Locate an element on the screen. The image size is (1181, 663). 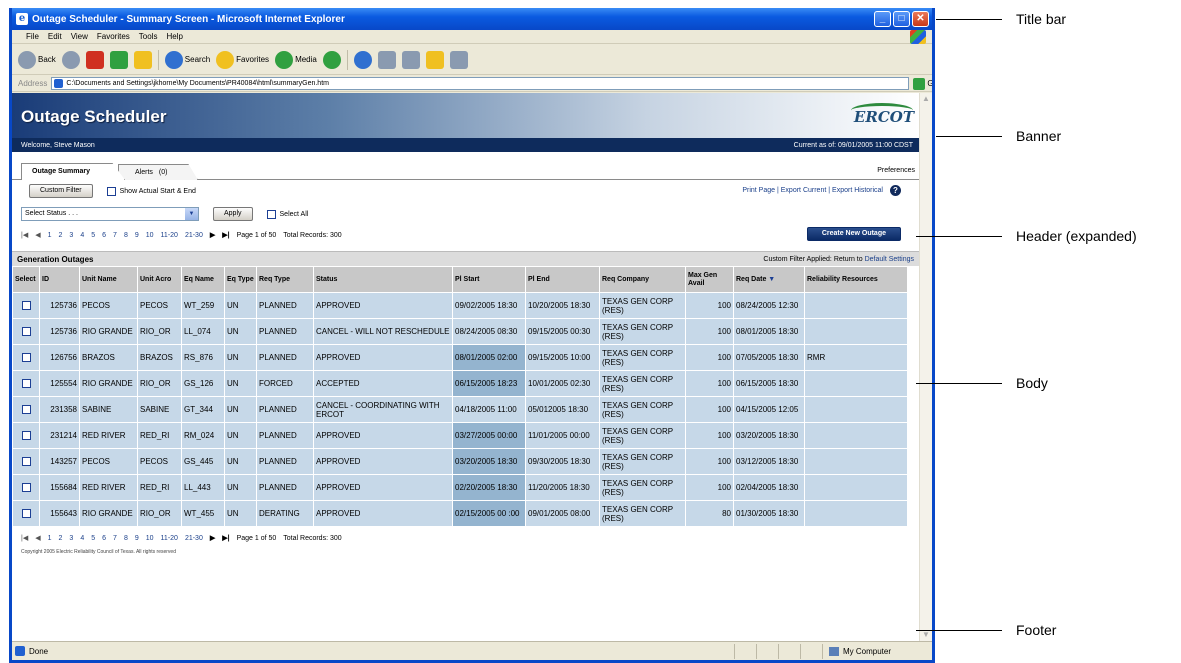
close-button: ✕ is located at coordinates (920, 19).